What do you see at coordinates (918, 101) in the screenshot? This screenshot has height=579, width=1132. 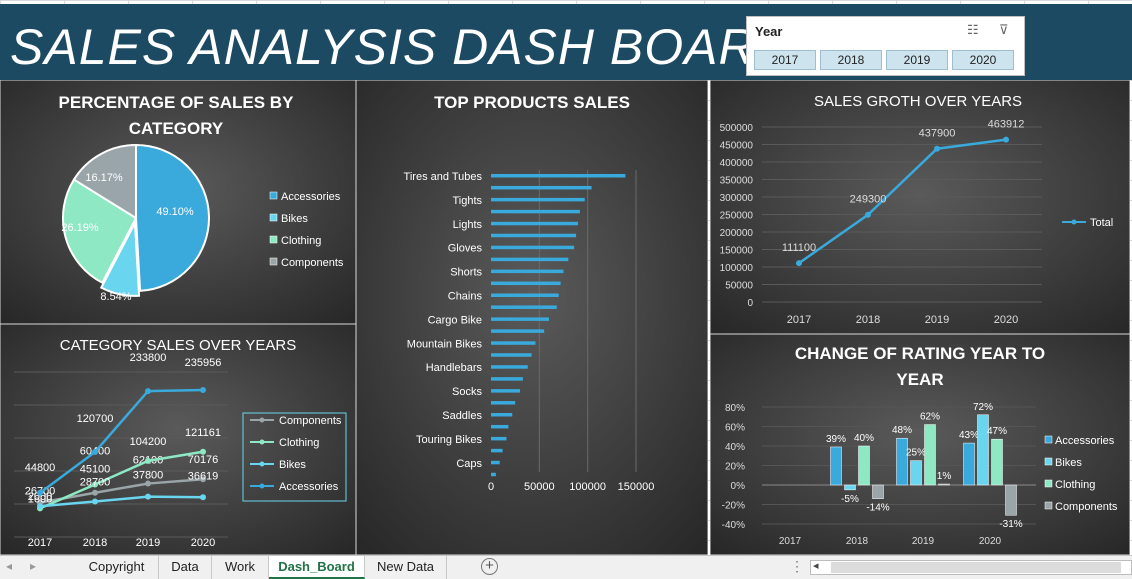 I see `sales-growth-title: SALES GROTH OVER YEARS` at bounding box center [918, 101].